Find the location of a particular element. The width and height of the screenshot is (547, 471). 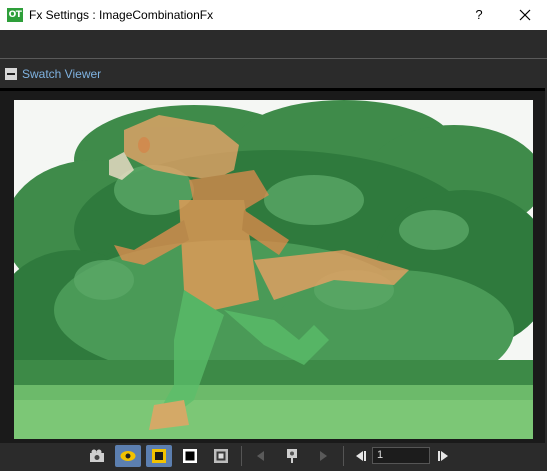

minus-icon is located at coordinates (11, 74).